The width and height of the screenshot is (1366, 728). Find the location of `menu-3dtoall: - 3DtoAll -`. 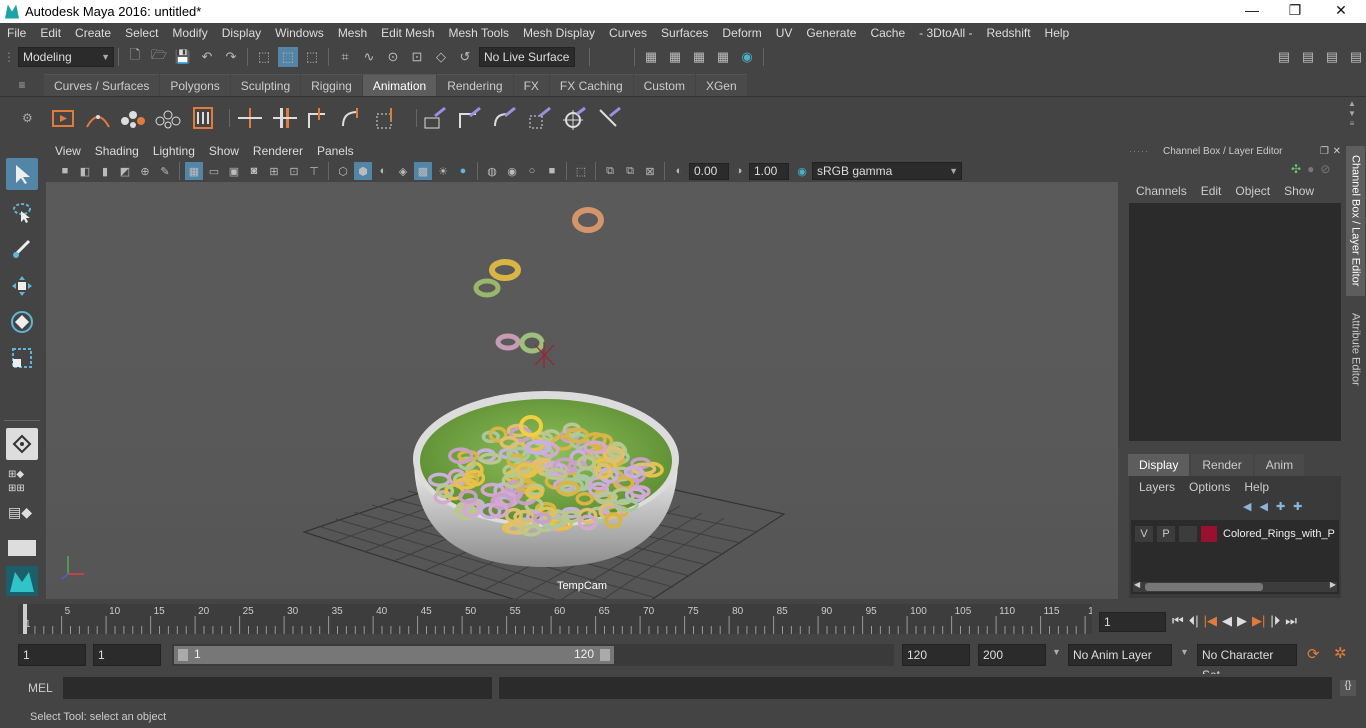

menu-3dtoall: - 3DtoAll - is located at coordinates (945, 33).